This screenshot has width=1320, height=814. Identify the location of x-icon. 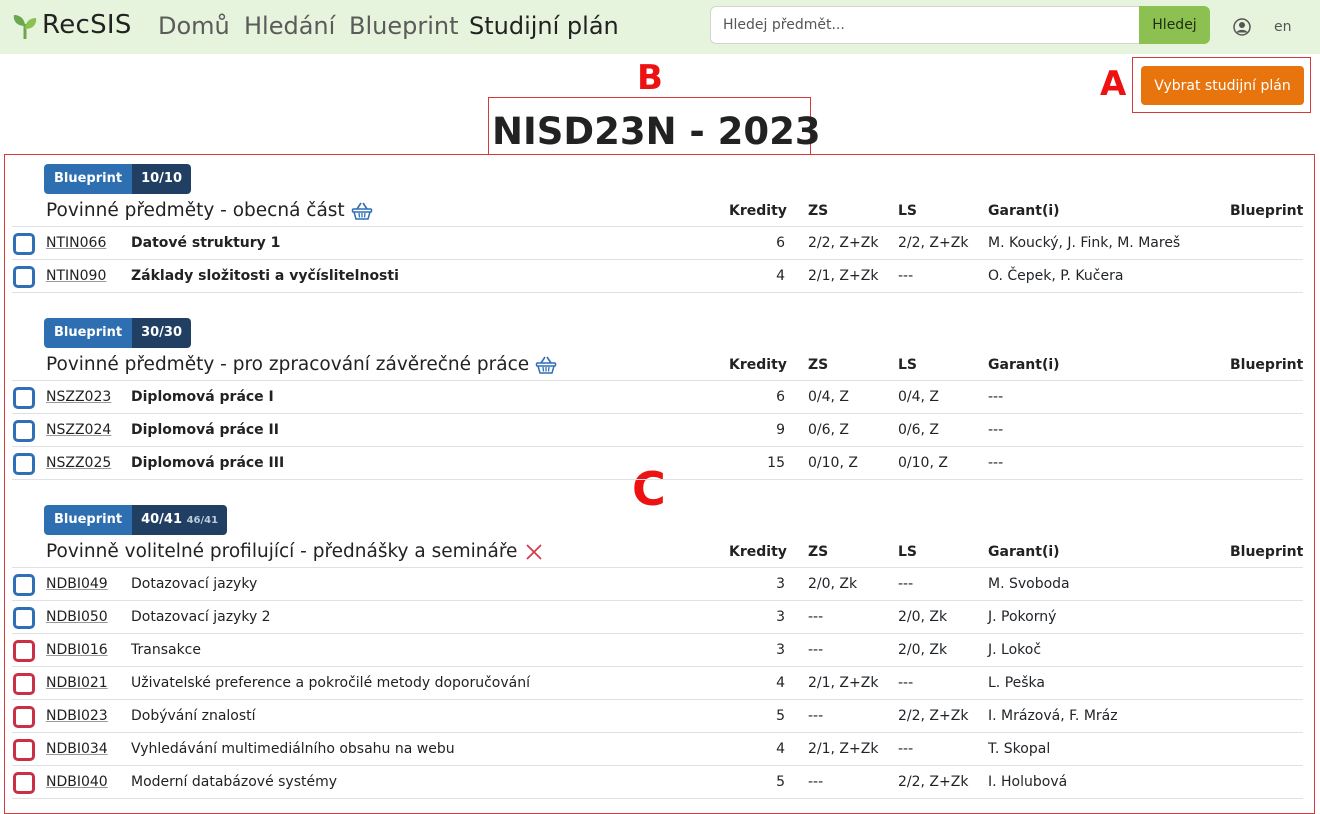
(534, 552).